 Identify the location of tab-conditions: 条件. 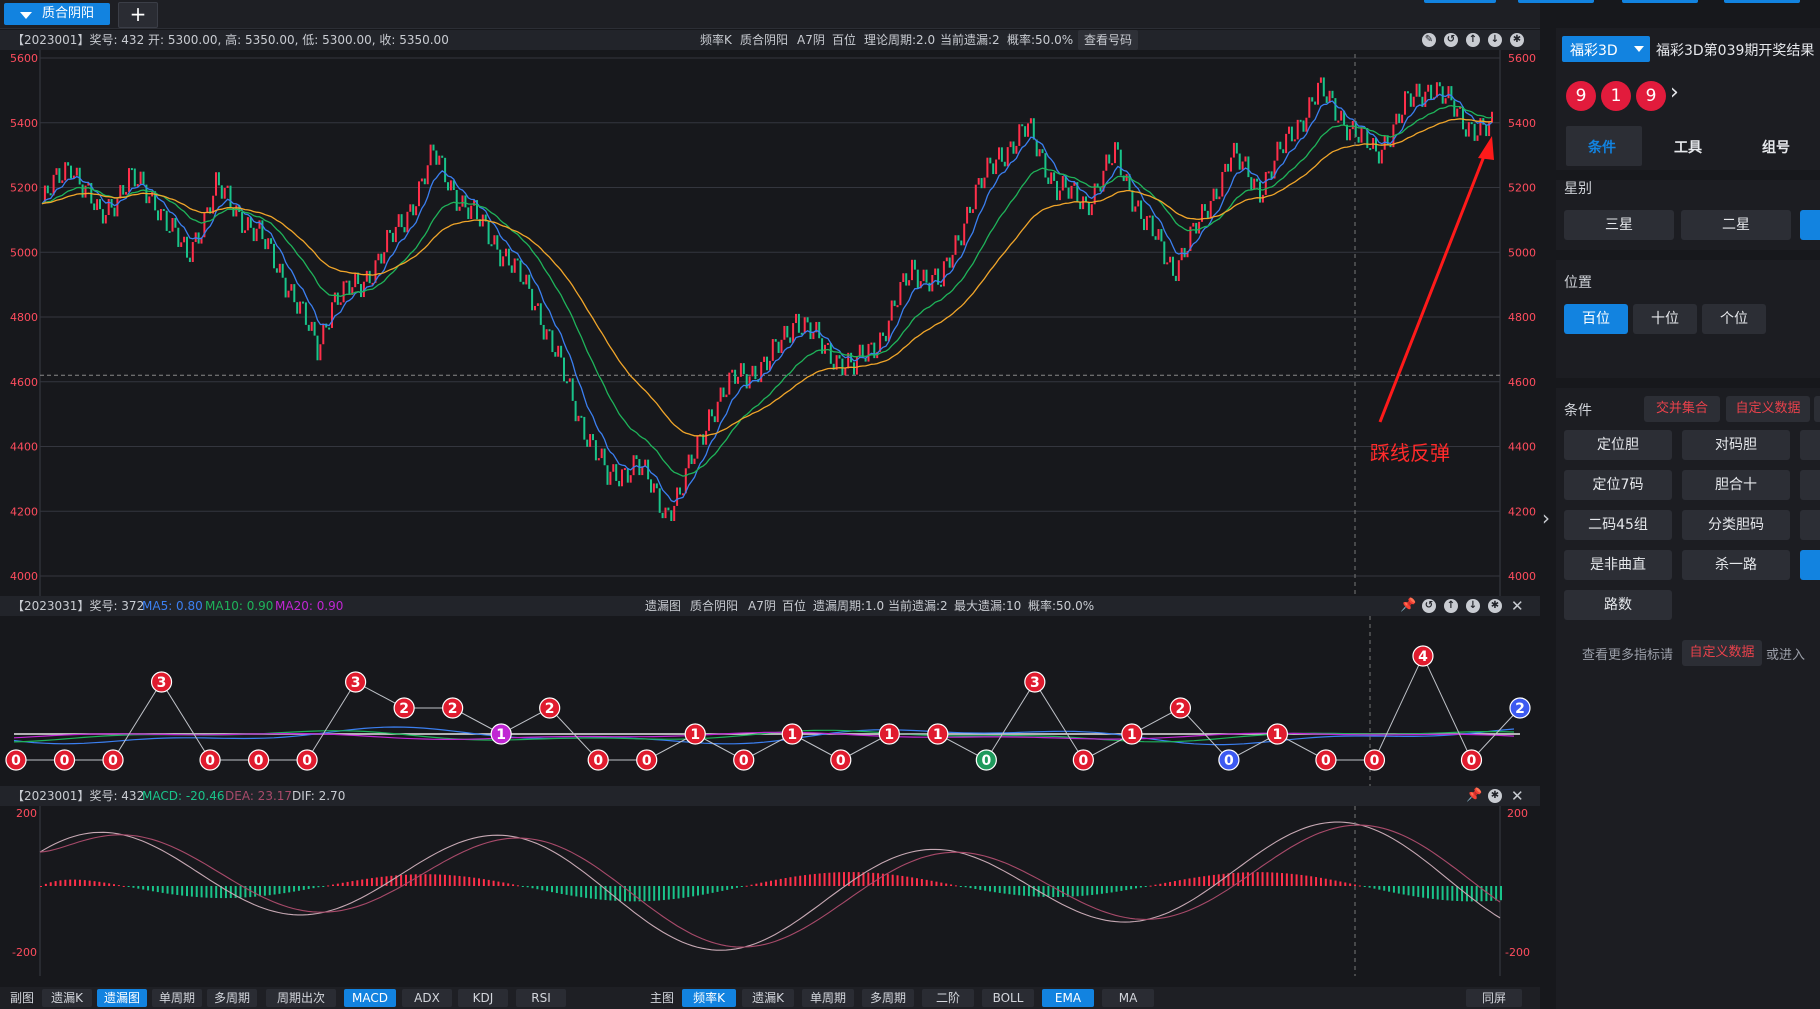
(1604, 146).